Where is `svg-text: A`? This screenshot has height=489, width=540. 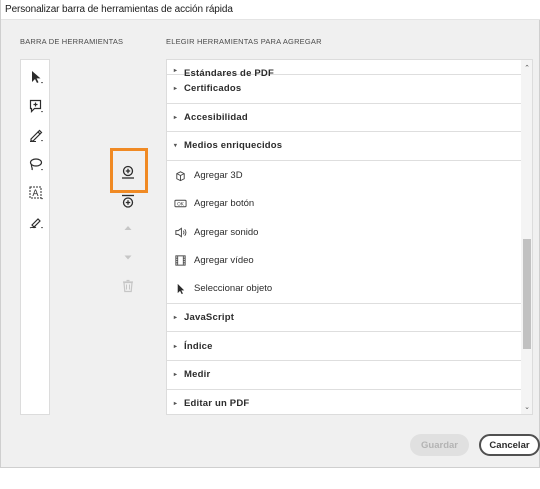
svg-text: A is located at coordinates (35, 194).